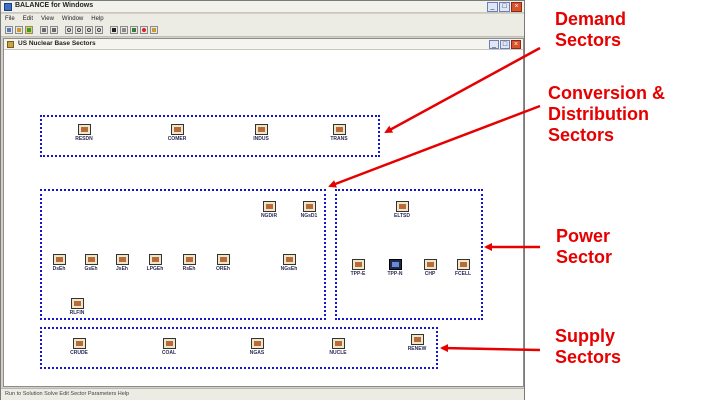 Image resolution: width=707 pixels, height=400 pixels. Describe the element at coordinates (585, 336) in the screenshot. I see `annotation-line: Supply` at that location.